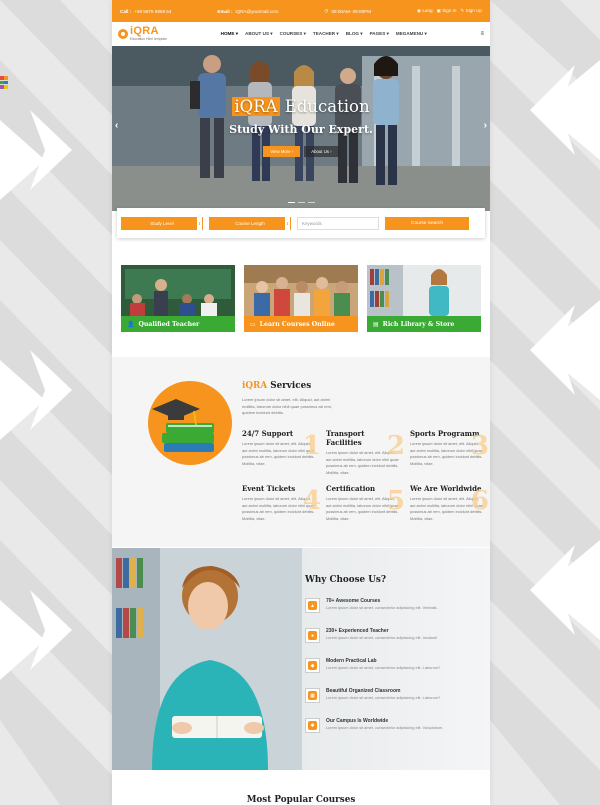  I want to click on service-number: 2, so click(395, 446).